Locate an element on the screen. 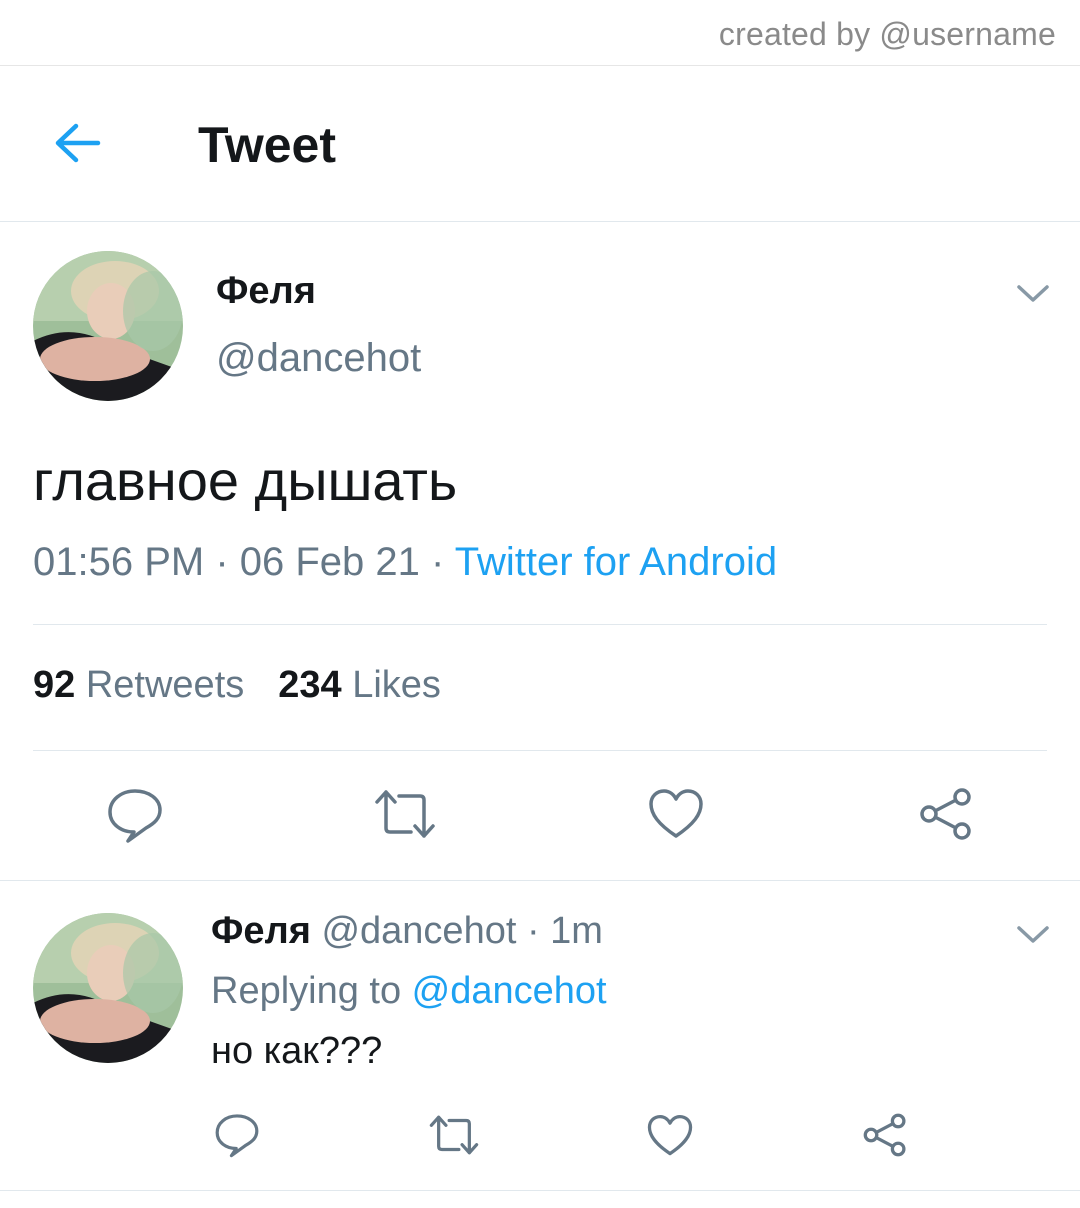 This screenshot has height=1208, width=1080. watermark-bar: created by @username is located at coordinates (540, 33).